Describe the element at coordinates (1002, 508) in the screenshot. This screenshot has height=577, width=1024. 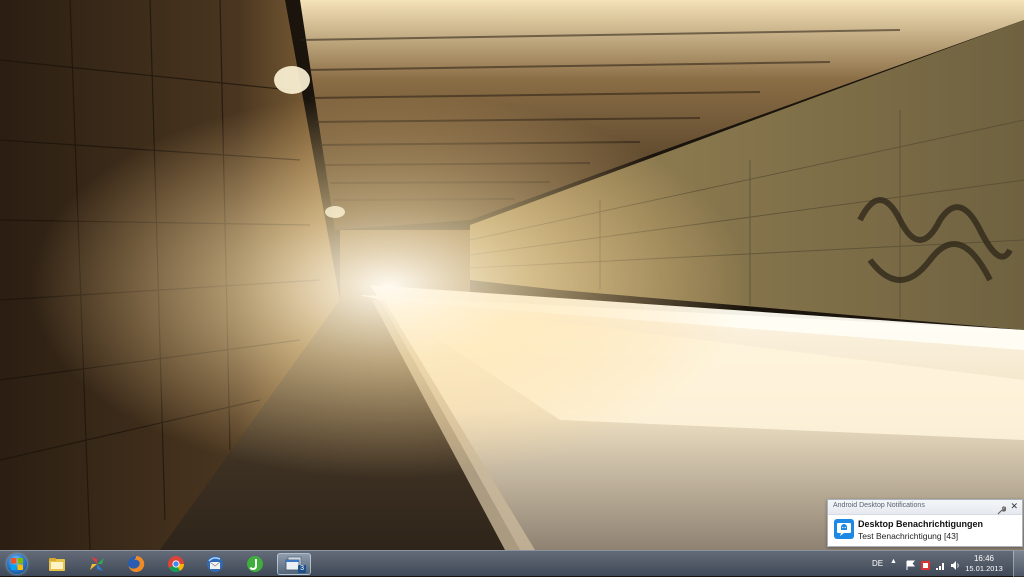
I see `wrench-icon` at that location.